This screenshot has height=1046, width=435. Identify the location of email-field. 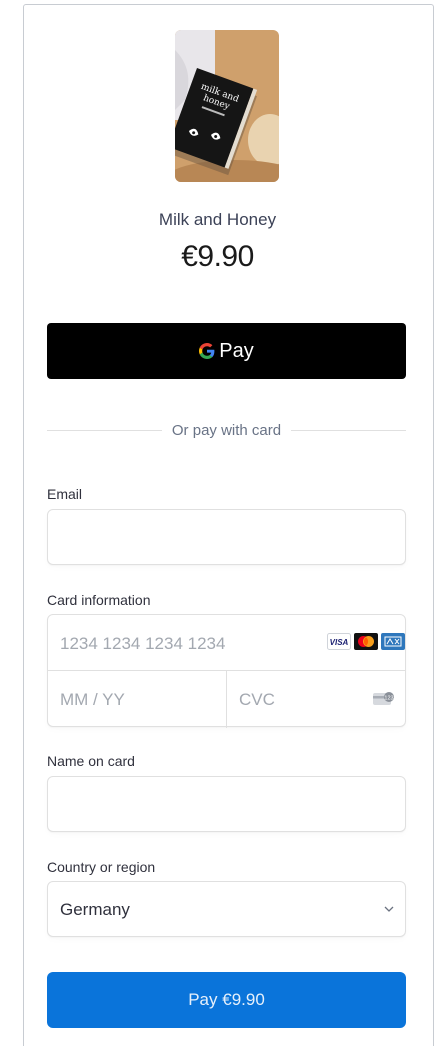
(226, 537).